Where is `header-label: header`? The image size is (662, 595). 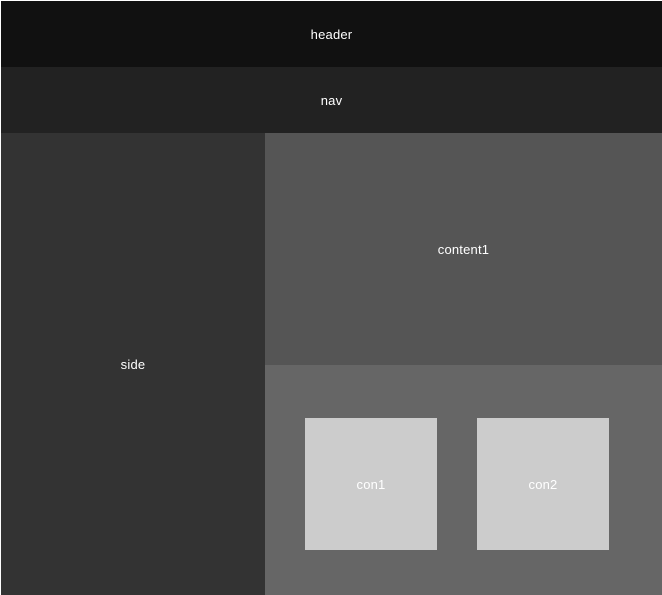 header-label: header is located at coordinates (331, 34).